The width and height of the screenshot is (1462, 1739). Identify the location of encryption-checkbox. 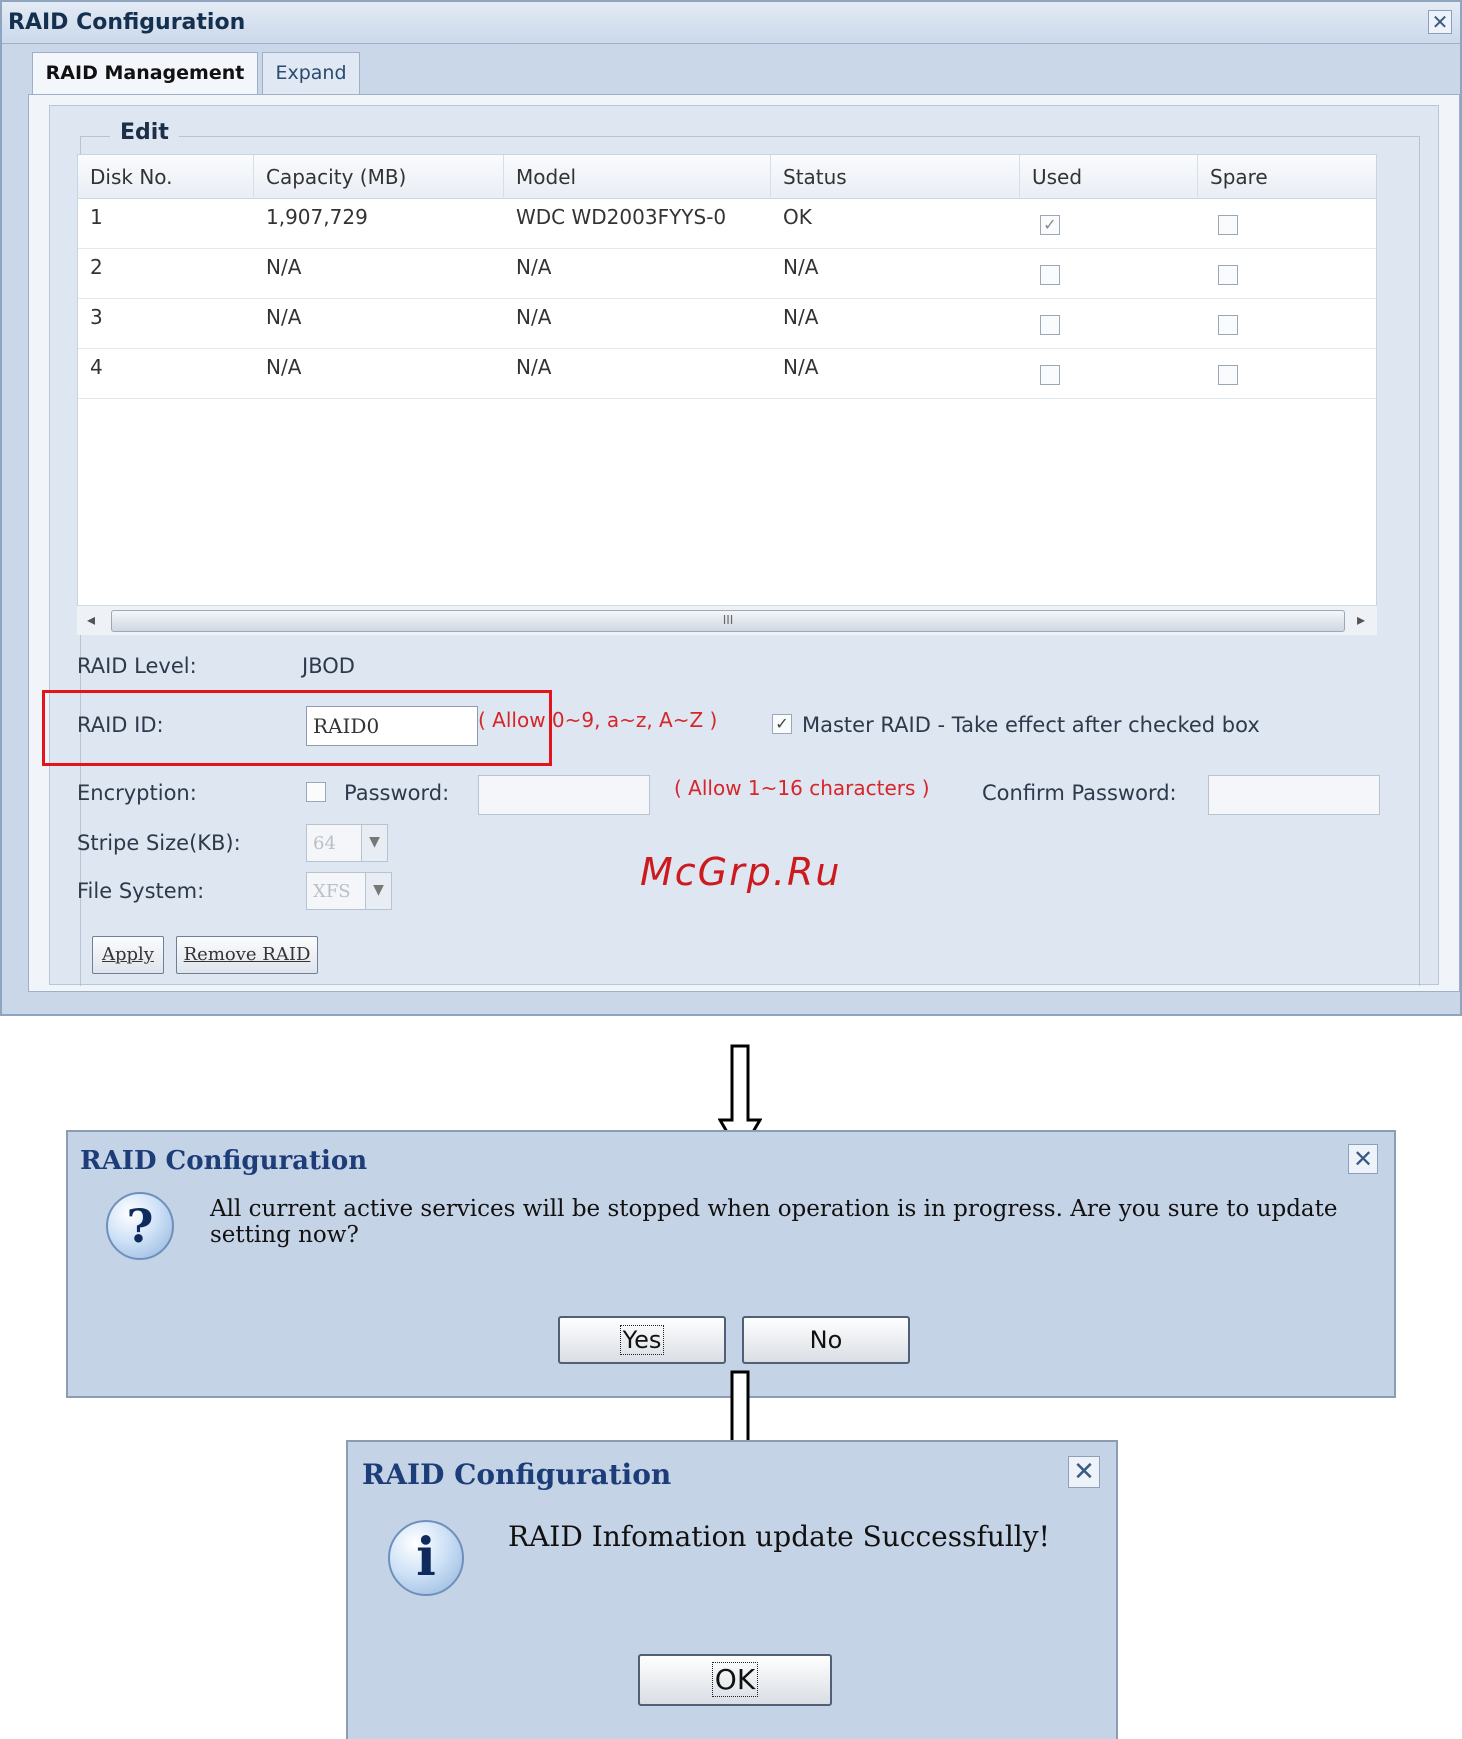
(316, 792).